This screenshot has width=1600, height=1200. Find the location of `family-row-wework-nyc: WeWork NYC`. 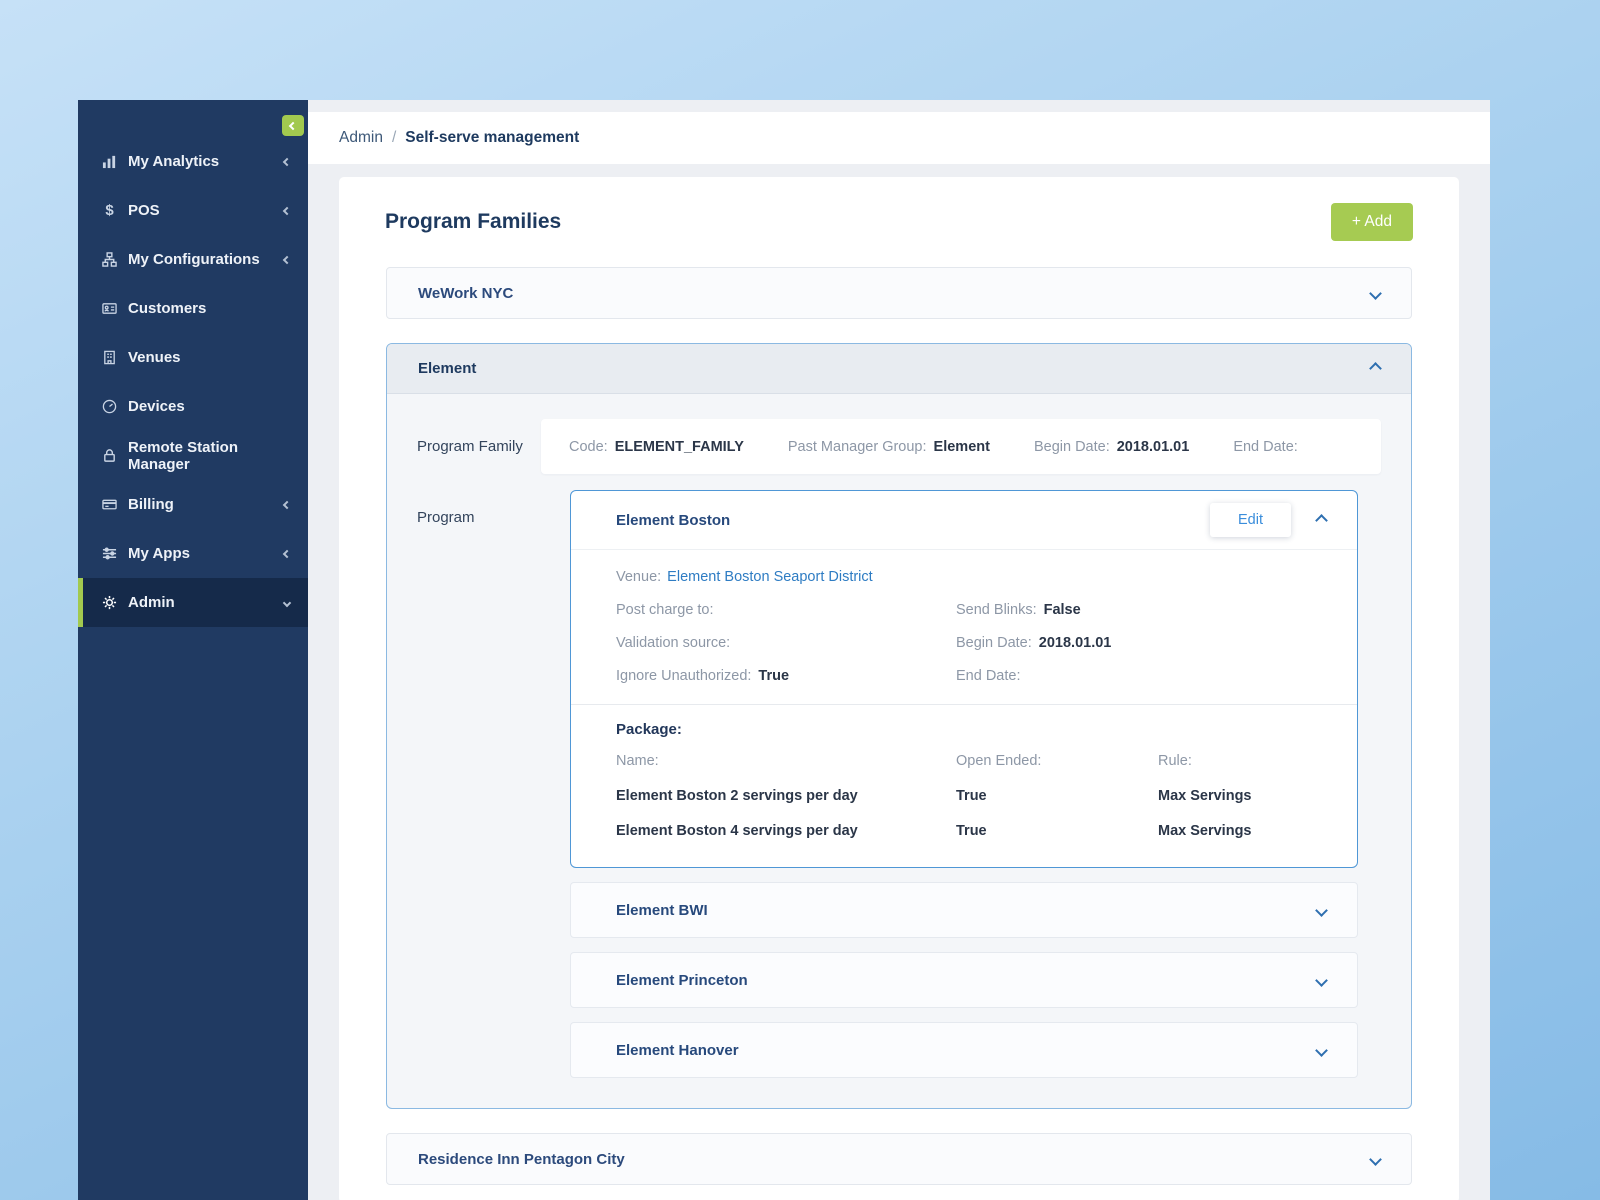

family-row-wework-nyc: WeWork NYC is located at coordinates (899, 293).